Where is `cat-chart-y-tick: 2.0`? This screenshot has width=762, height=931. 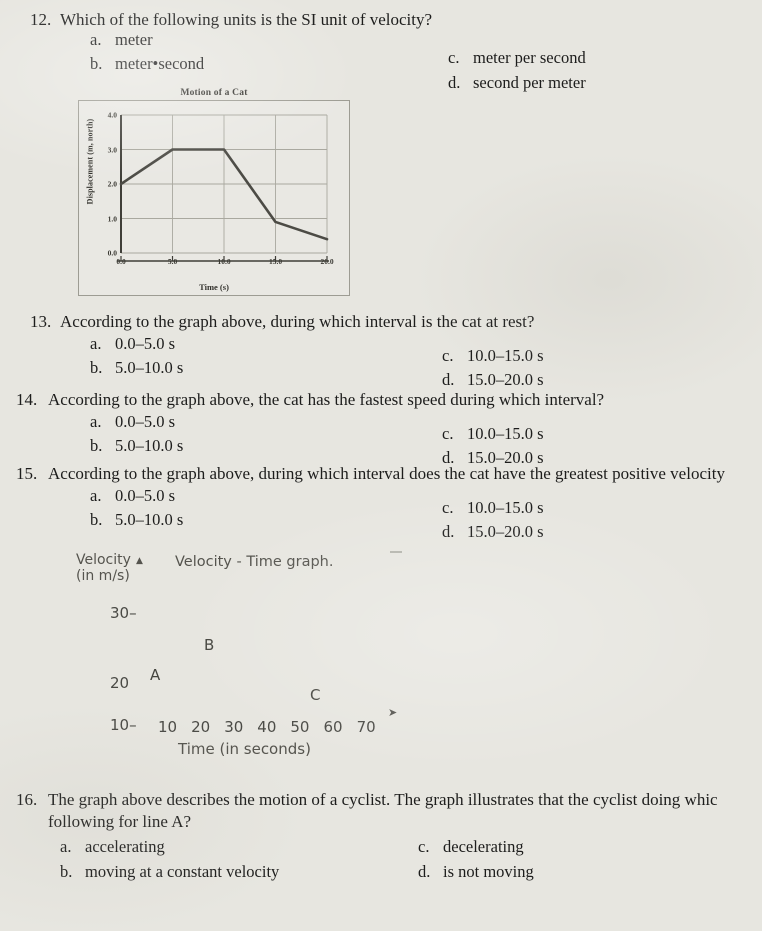 cat-chart-y-tick: 2.0 is located at coordinates (112, 184).